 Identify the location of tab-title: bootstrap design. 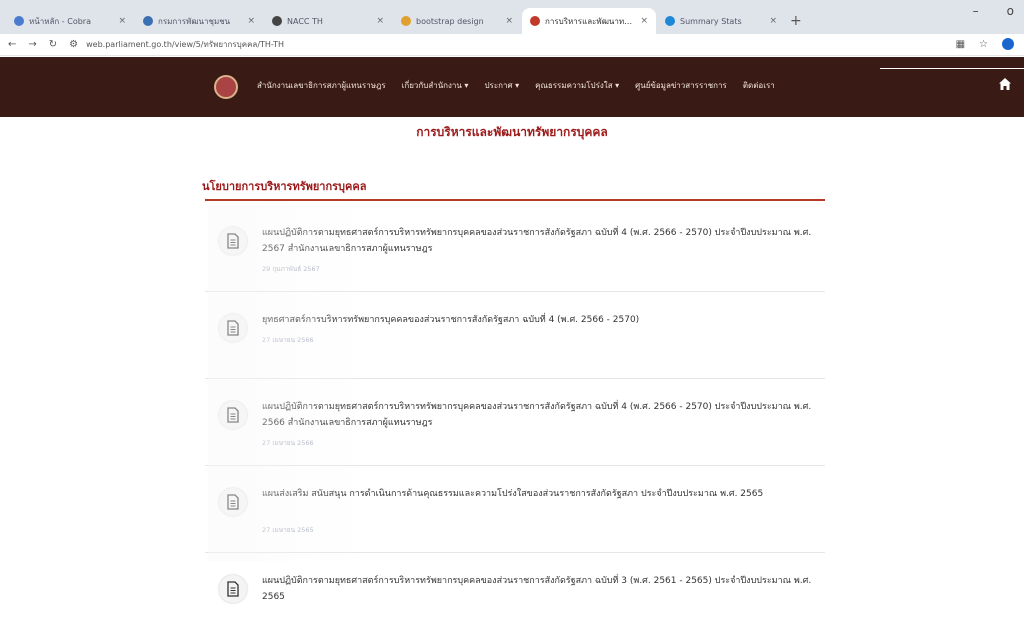
(450, 21).